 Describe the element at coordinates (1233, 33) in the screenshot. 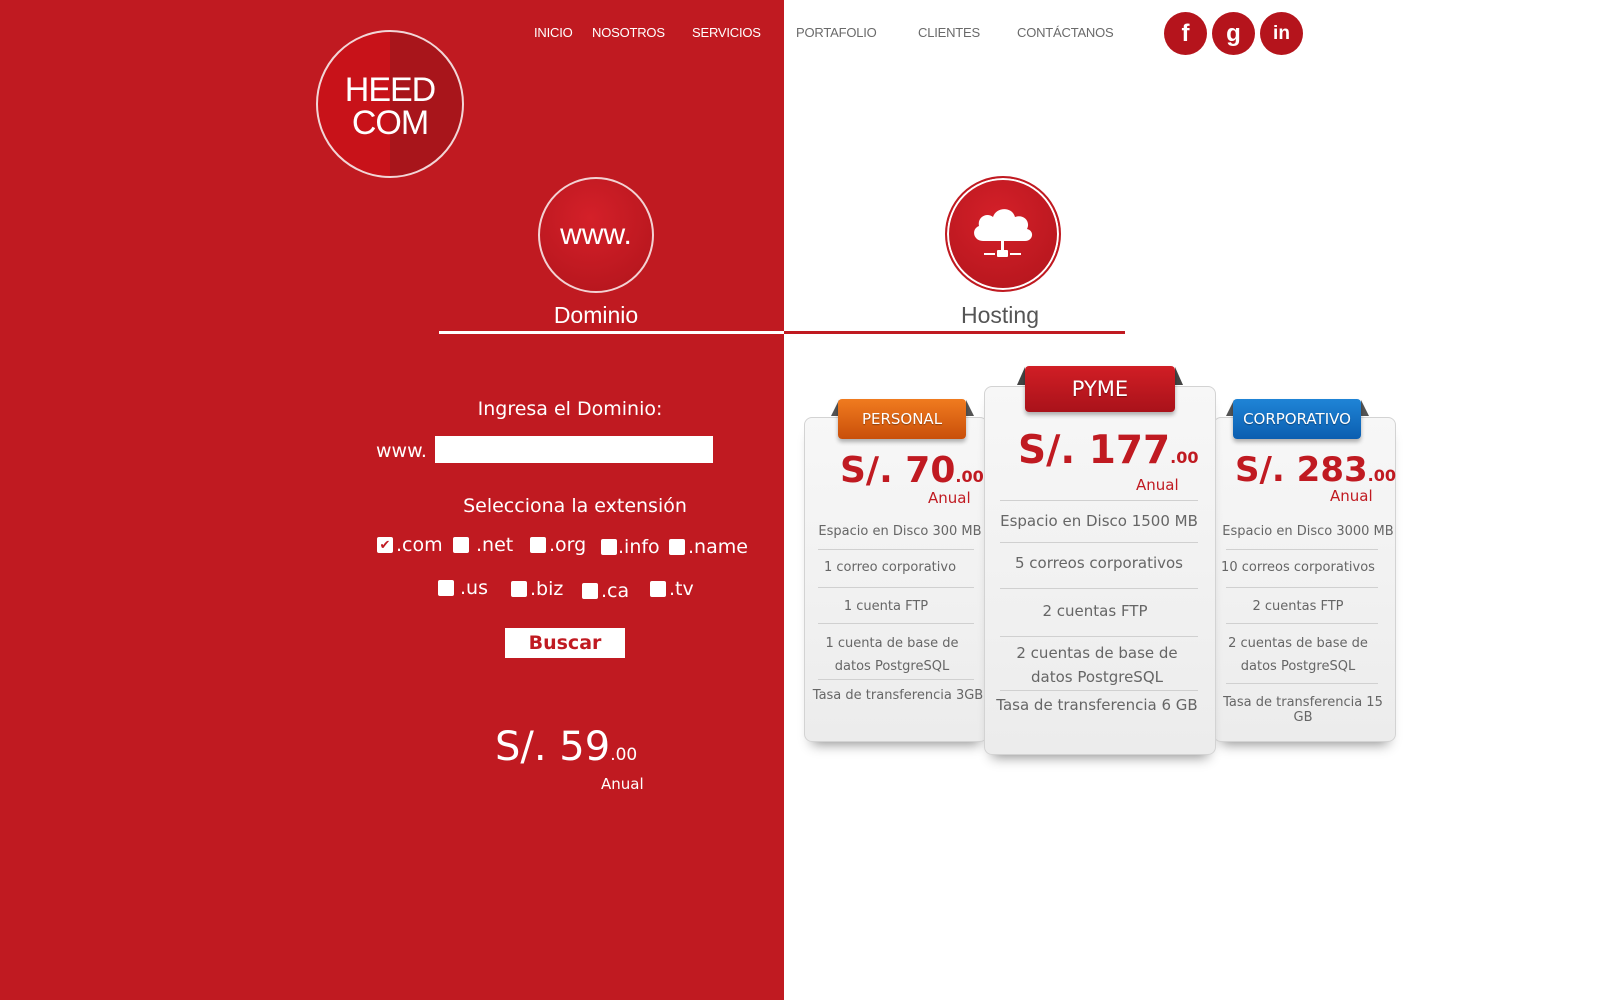

I see `google-plus-icon: g` at that location.